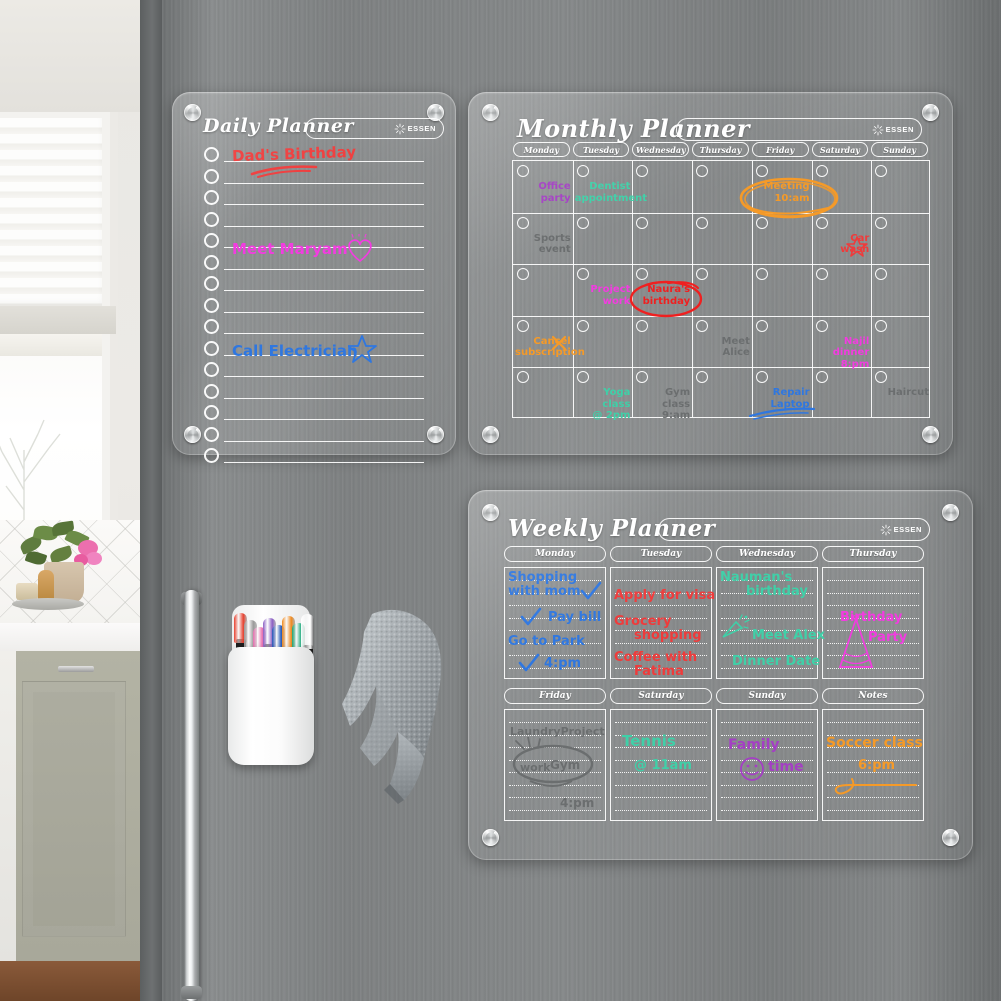 The width and height of the screenshot is (1001, 1001). I want to click on monthly-day-header-tuesday: Tuesday, so click(601, 149).